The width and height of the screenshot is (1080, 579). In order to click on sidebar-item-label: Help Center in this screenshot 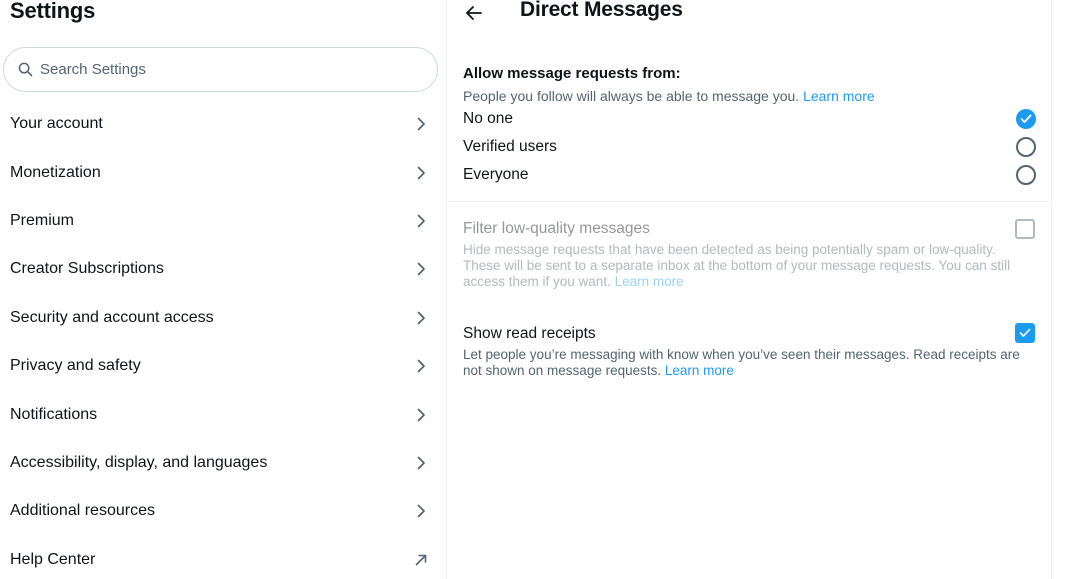, I will do `click(53, 559)`.